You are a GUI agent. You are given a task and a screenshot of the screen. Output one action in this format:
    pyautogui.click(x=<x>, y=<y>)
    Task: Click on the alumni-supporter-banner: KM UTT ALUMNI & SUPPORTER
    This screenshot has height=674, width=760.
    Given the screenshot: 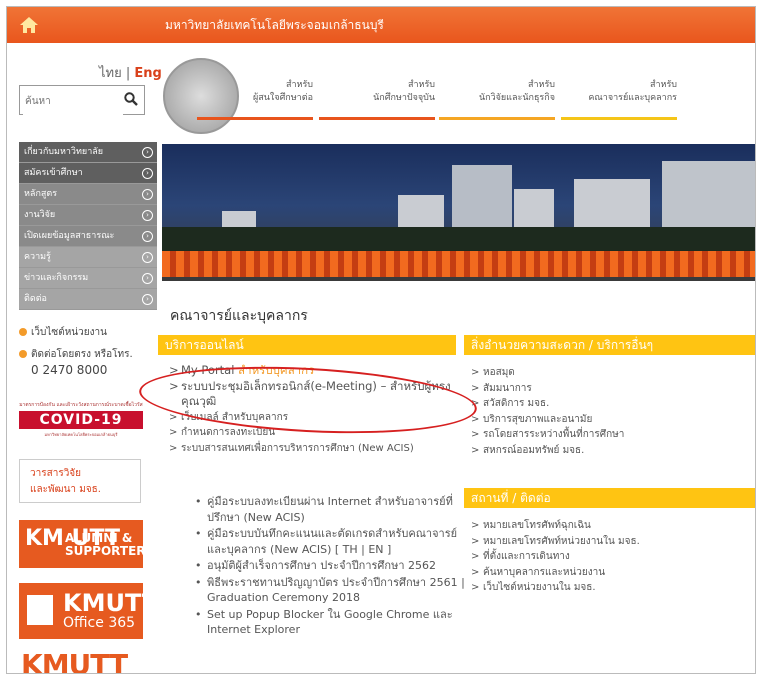 What is the action you would take?
    pyautogui.click(x=82, y=544)
    